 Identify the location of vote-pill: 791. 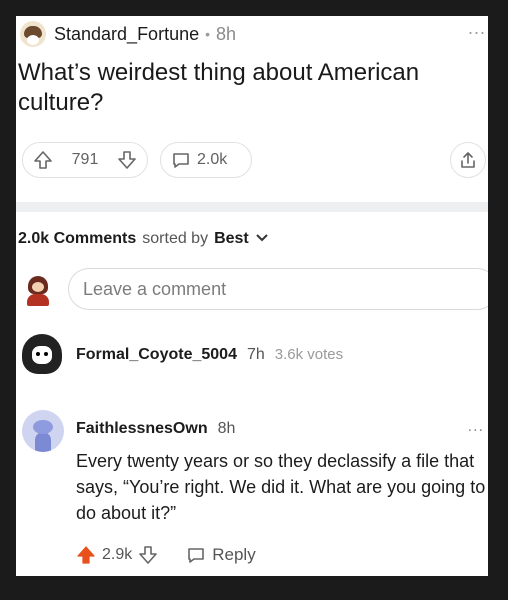
(85, 160).